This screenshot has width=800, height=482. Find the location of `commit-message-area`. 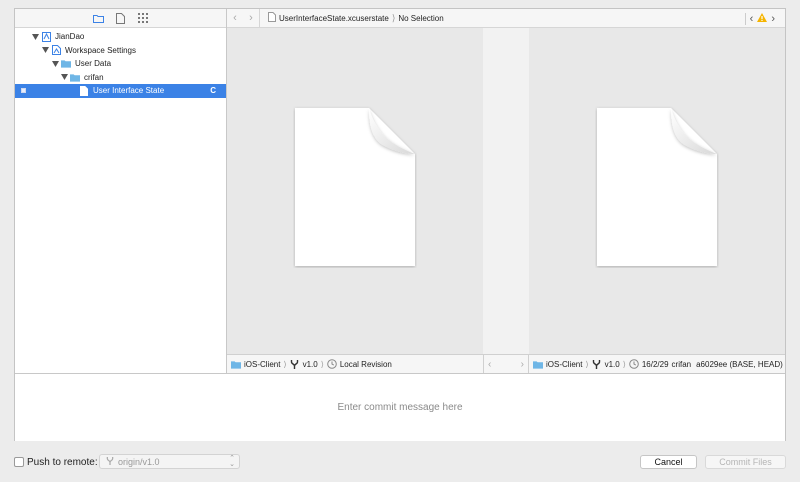

commit-message-area is located at coordinates (400, 407).